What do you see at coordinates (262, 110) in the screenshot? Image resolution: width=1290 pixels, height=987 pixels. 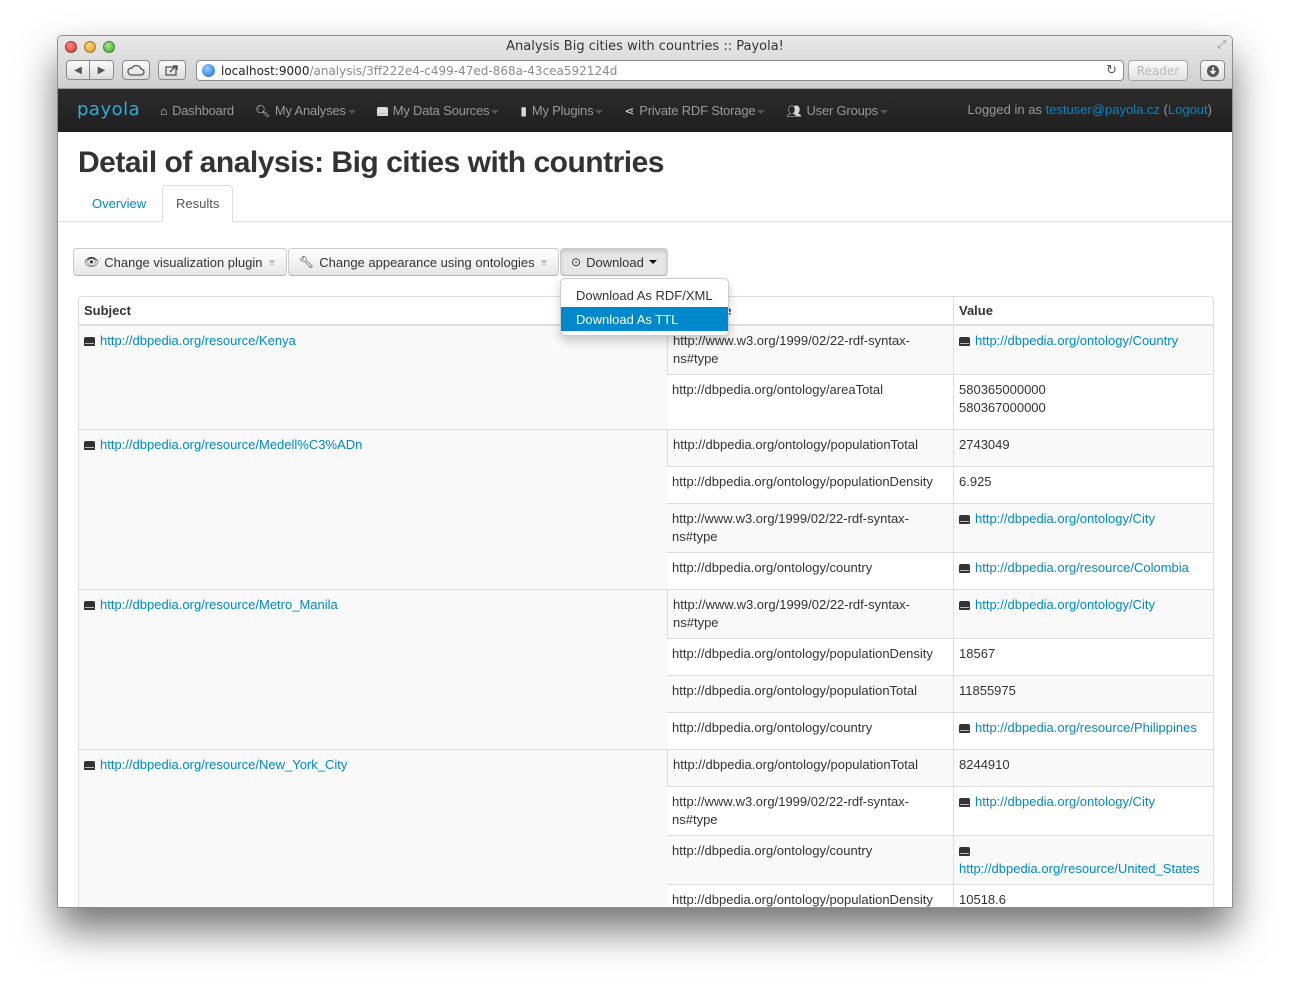 I see `search-icon: 🔍︎` at bounding box center [262, 110].